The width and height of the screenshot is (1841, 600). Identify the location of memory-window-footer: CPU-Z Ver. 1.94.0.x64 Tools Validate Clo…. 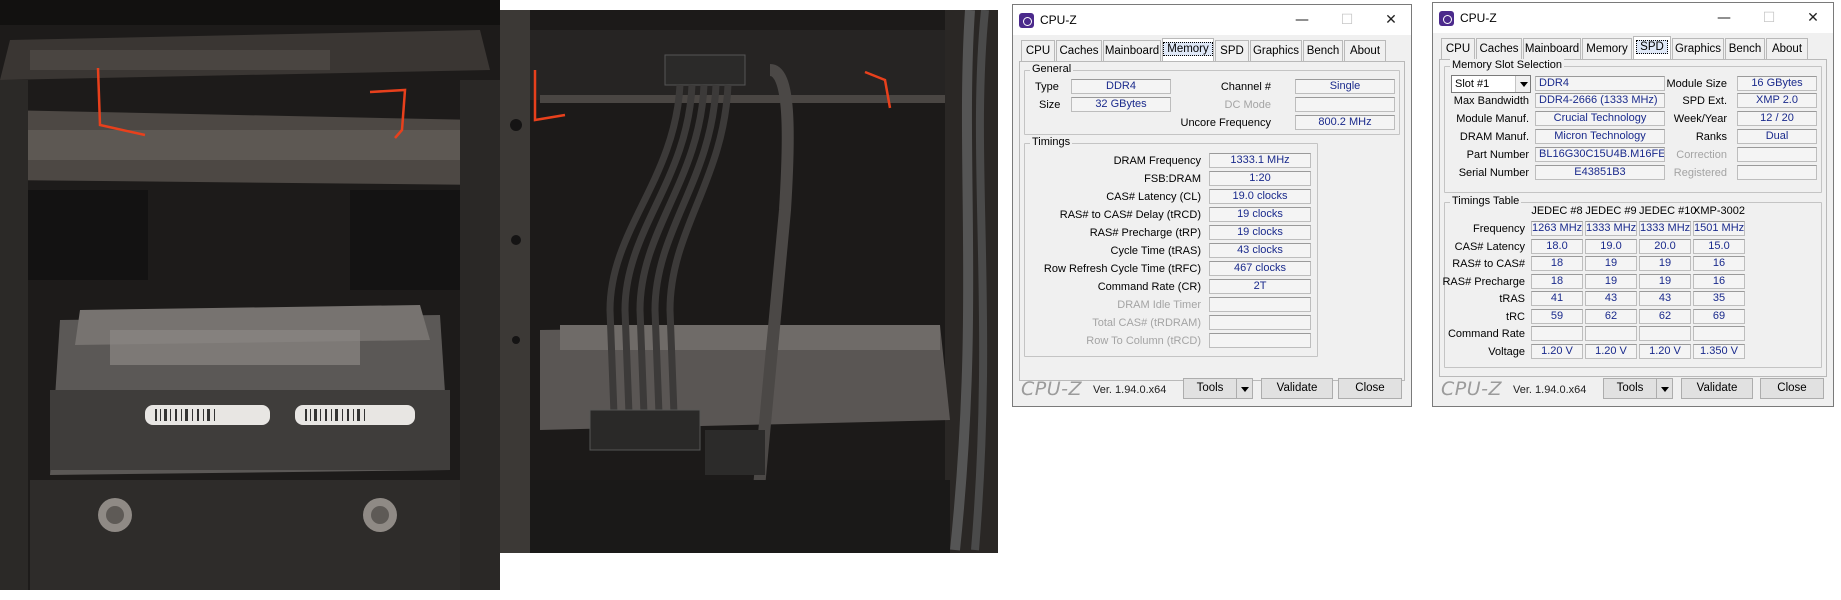
(1212, 389).